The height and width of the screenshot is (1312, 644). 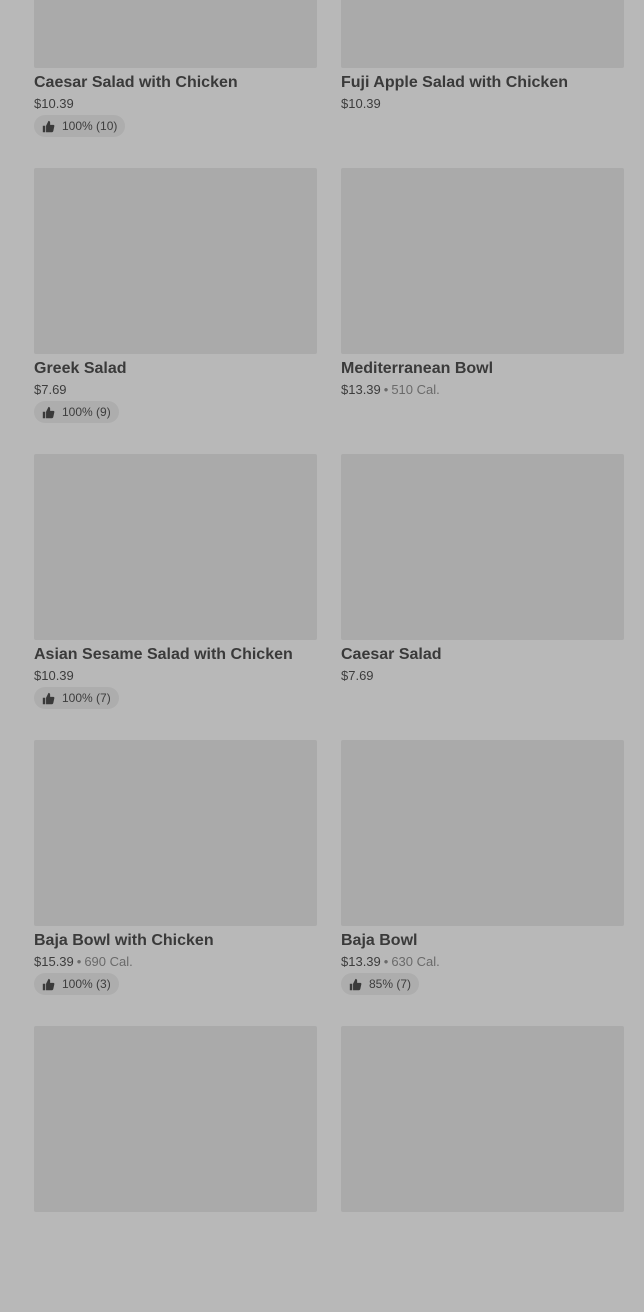 I want to click on rating-text: 100% (3), so click(x=86, y=984).